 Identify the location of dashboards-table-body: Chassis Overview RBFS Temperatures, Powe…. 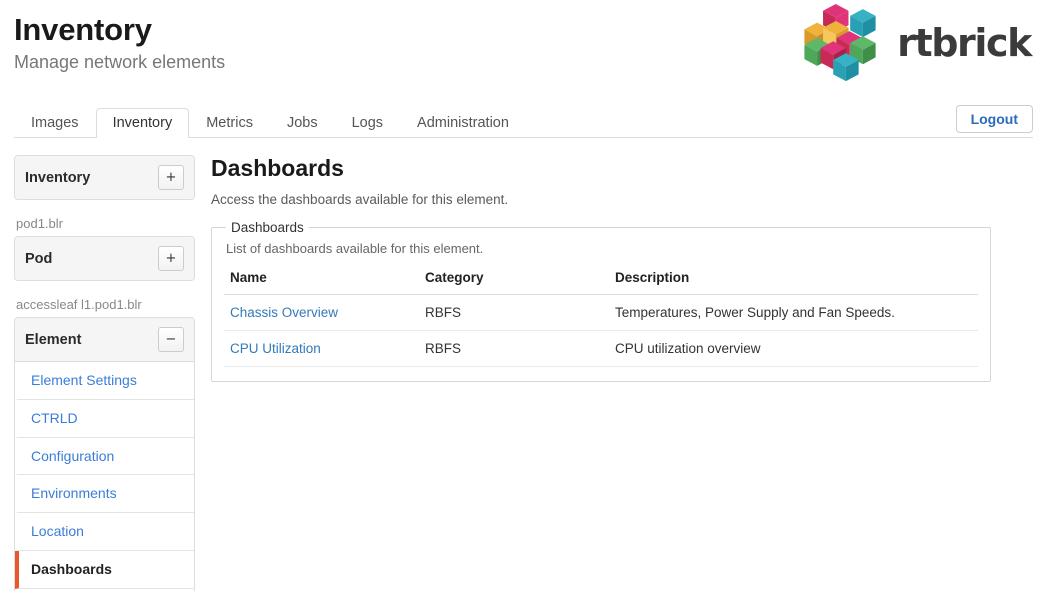
(601, 330).